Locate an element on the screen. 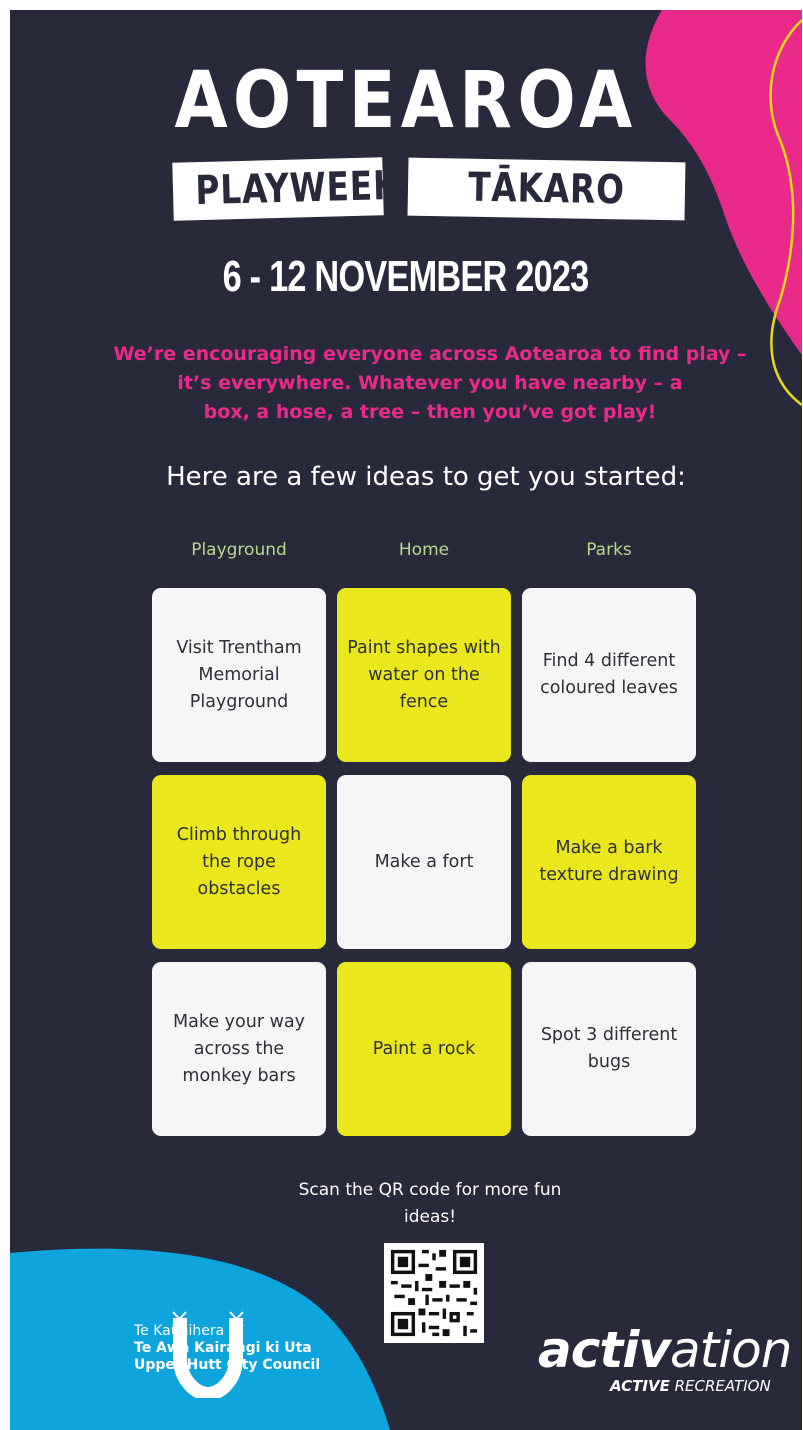 The height and width of the screenshot is (1430, 803). idea-tile-text: Paint shapes with water on the fence is located at coordinates (424, 674).